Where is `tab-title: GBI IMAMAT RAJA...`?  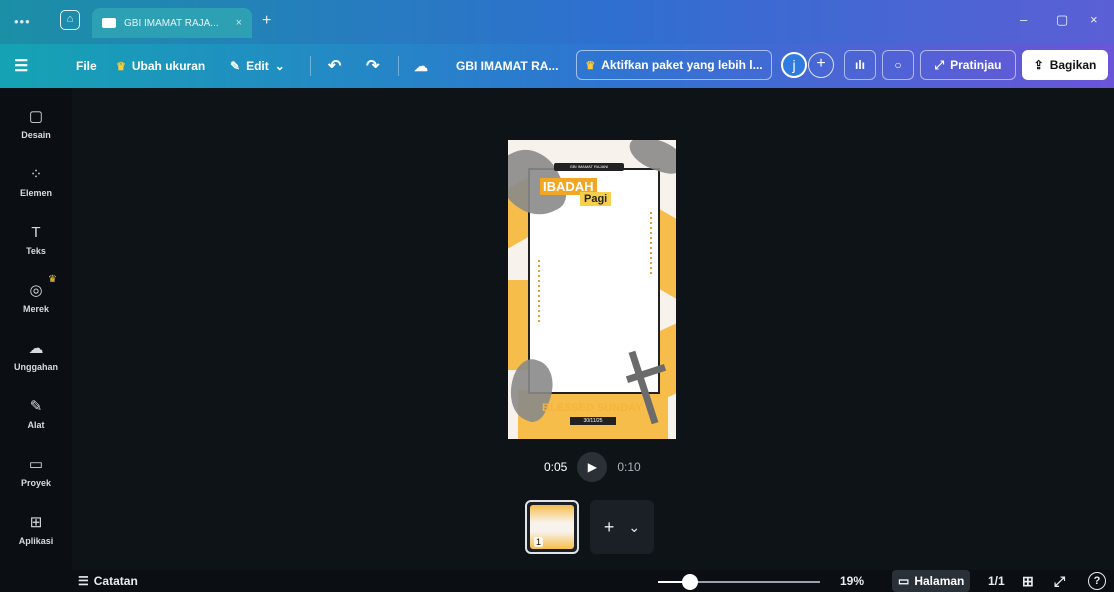
tab-title: GBI IMAMAT RAJA... is located at coordinates (171, 23).